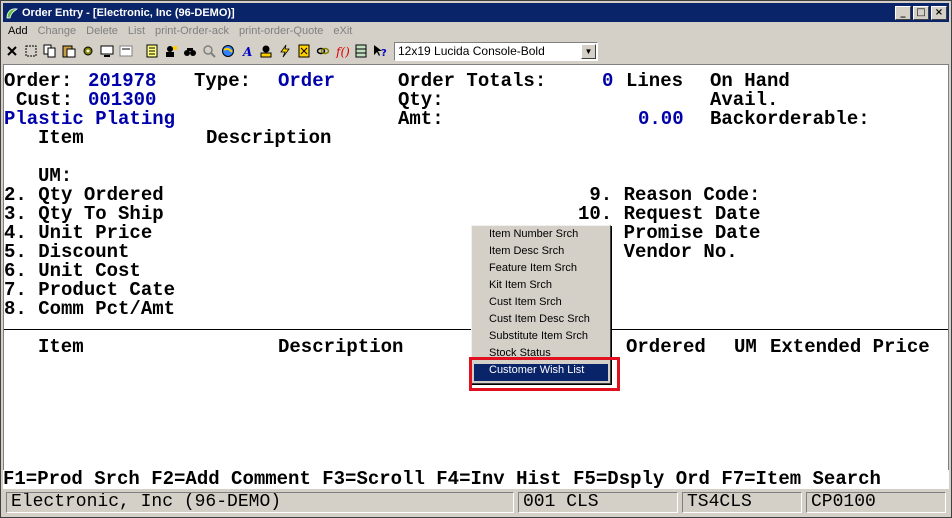 Image resolution: width=952 pixels, height=518 pixels. What do you see at coordinates (192, 31) in the screenshot?
I see `menu-print-order-ack: print-Order-ack` at bounding box center [192, 31].